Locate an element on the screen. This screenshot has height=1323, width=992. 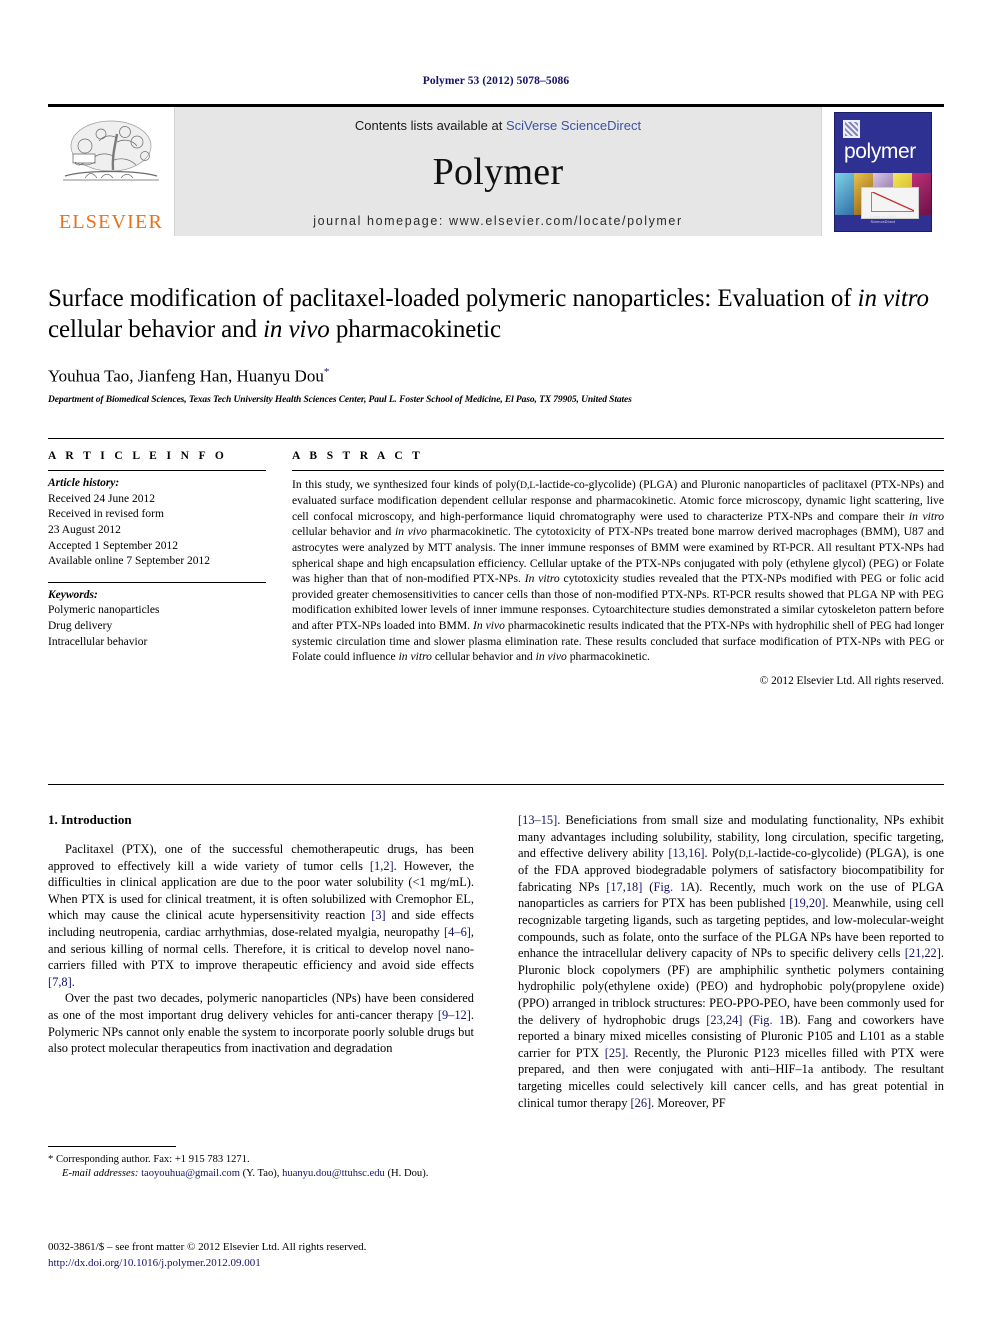
citation-link: [9–12] is located at coordinates (454, 1015).